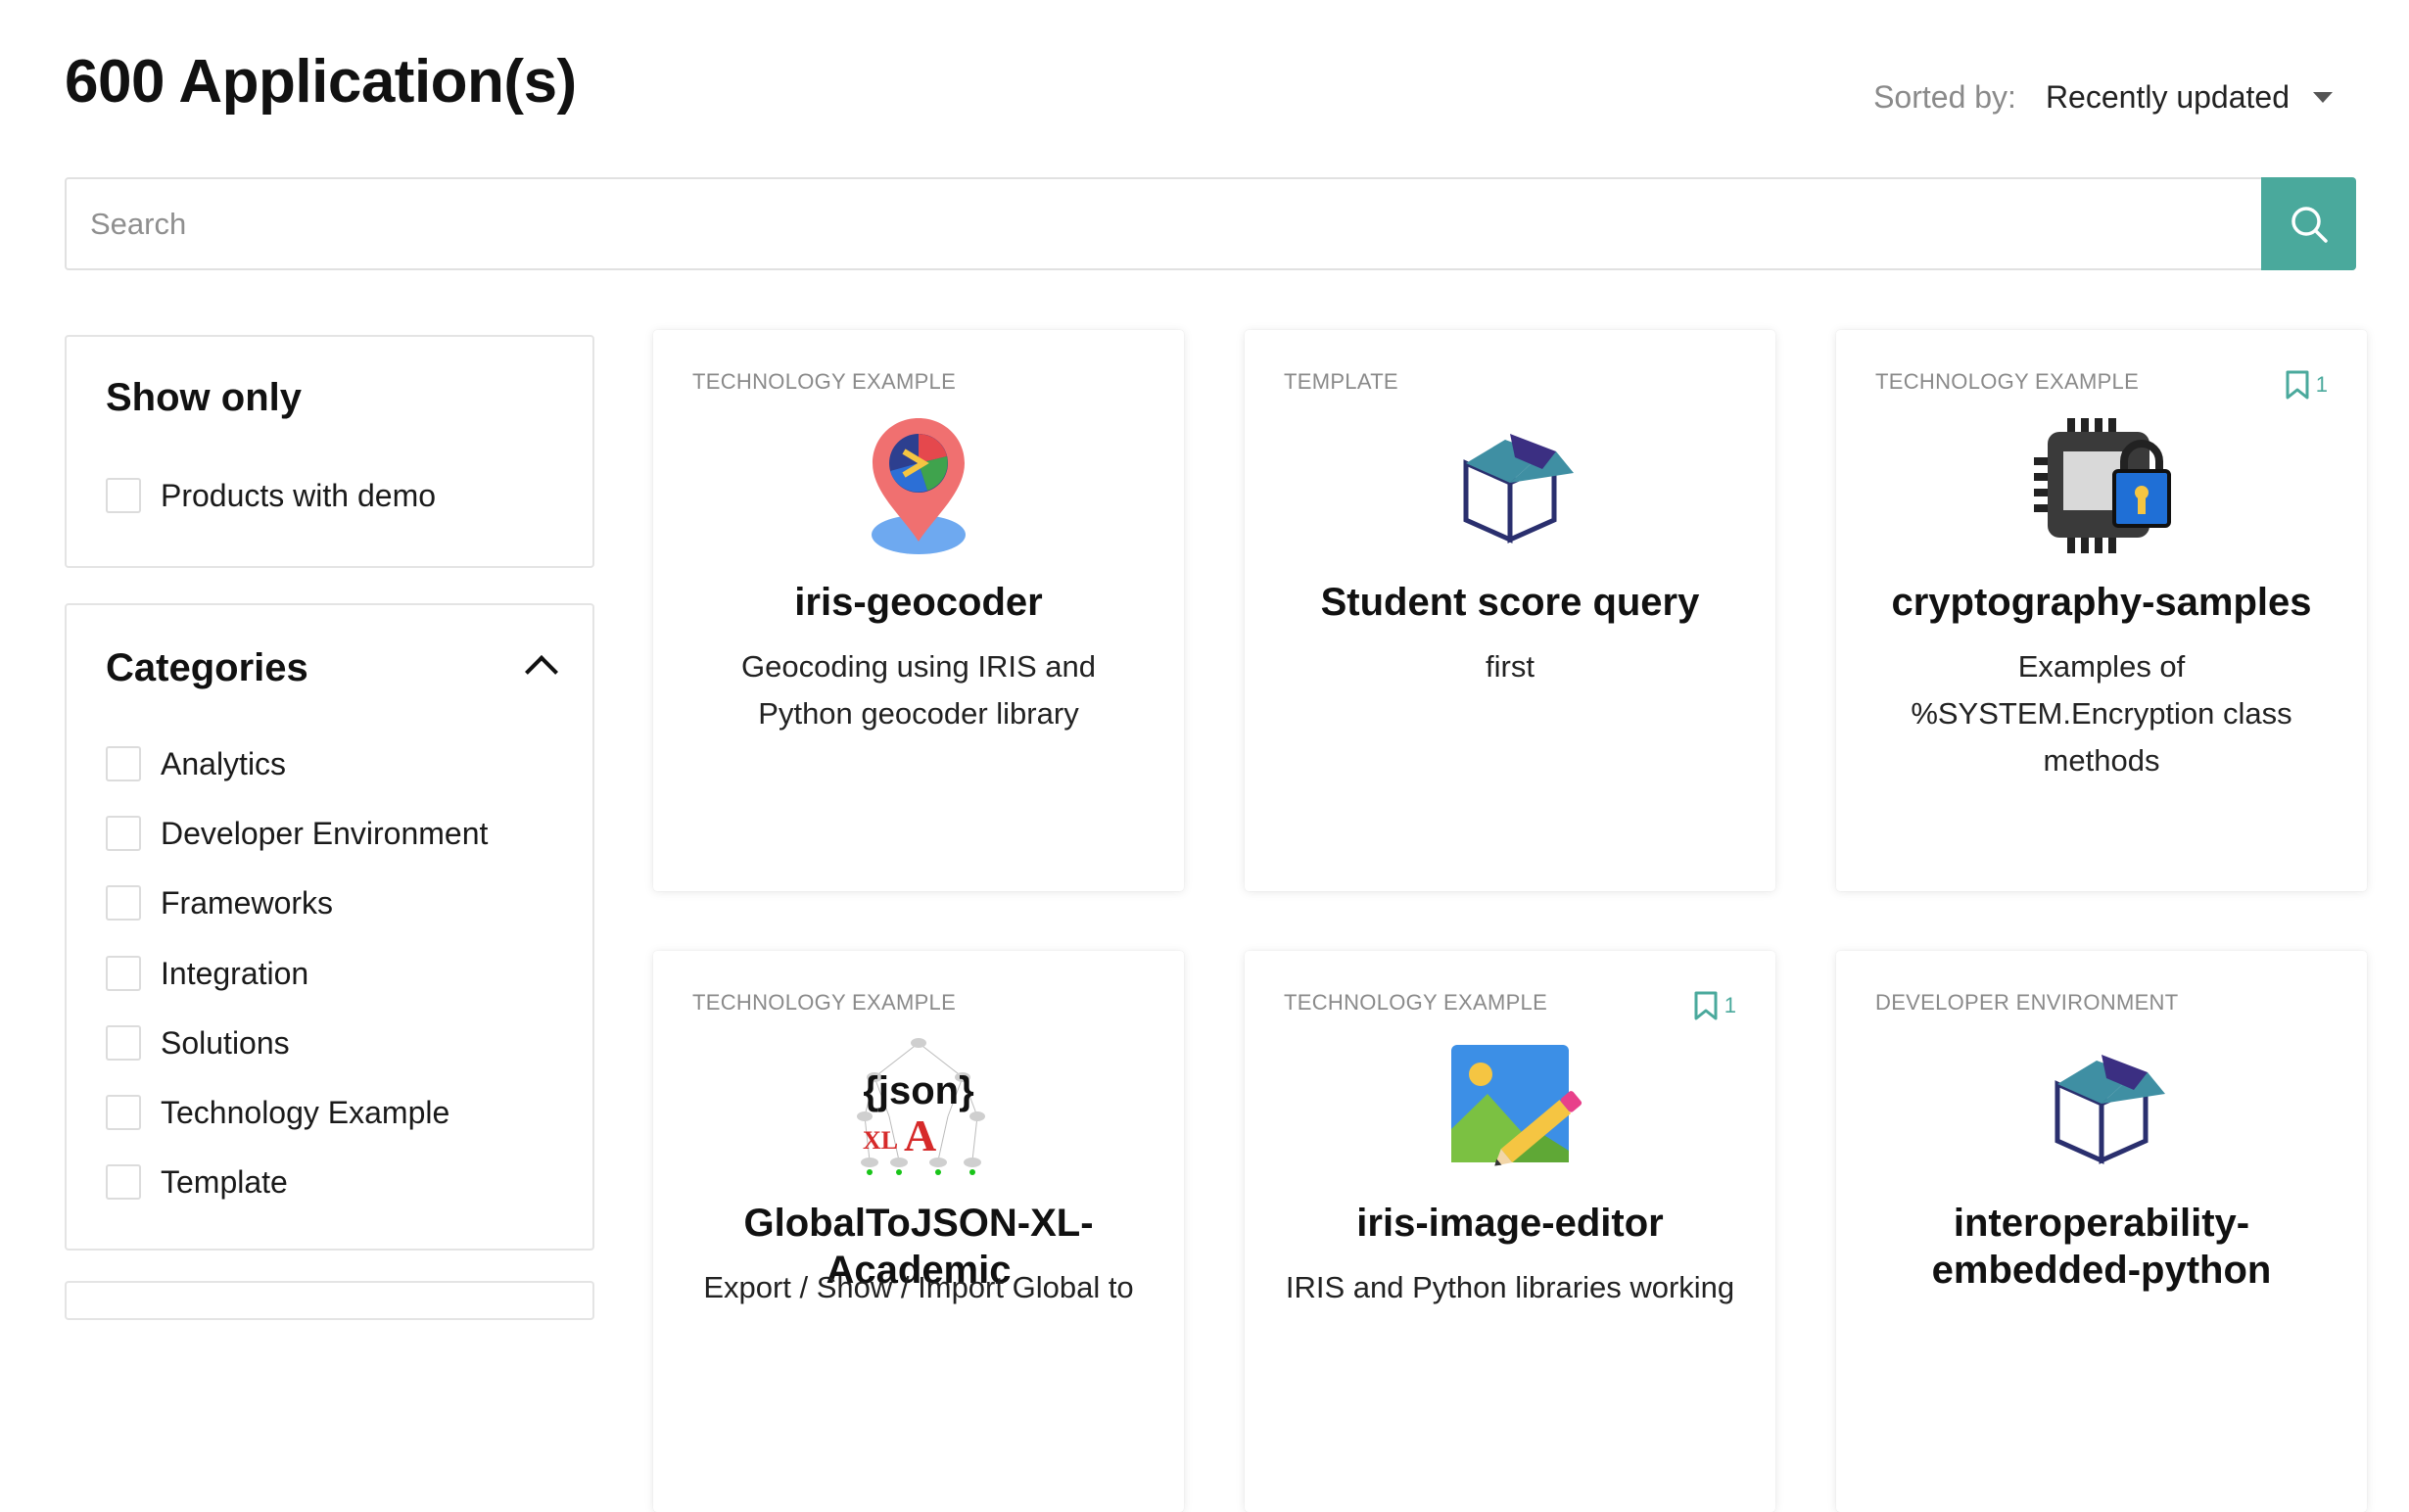  What do you see at coordinates (224, 763) in the screenshot?
I see `category-label: Analytics` at bounding box center [224, 763].